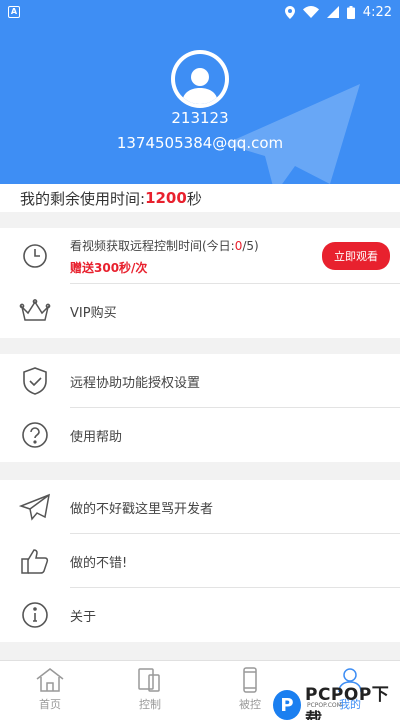  What do you see at coordinates (164, 245) in the screenshot?
I see `watch-video-title: 看视频获取远程控制时间(今日:0/5)` at bounding box center [164, 245].